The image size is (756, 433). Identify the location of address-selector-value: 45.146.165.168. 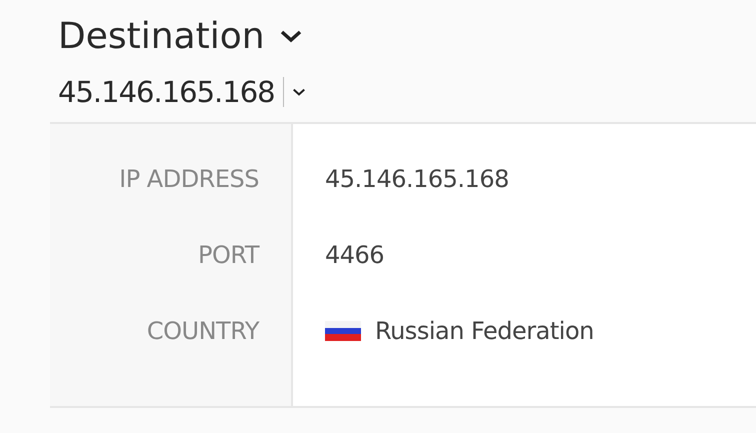
(166, 92).